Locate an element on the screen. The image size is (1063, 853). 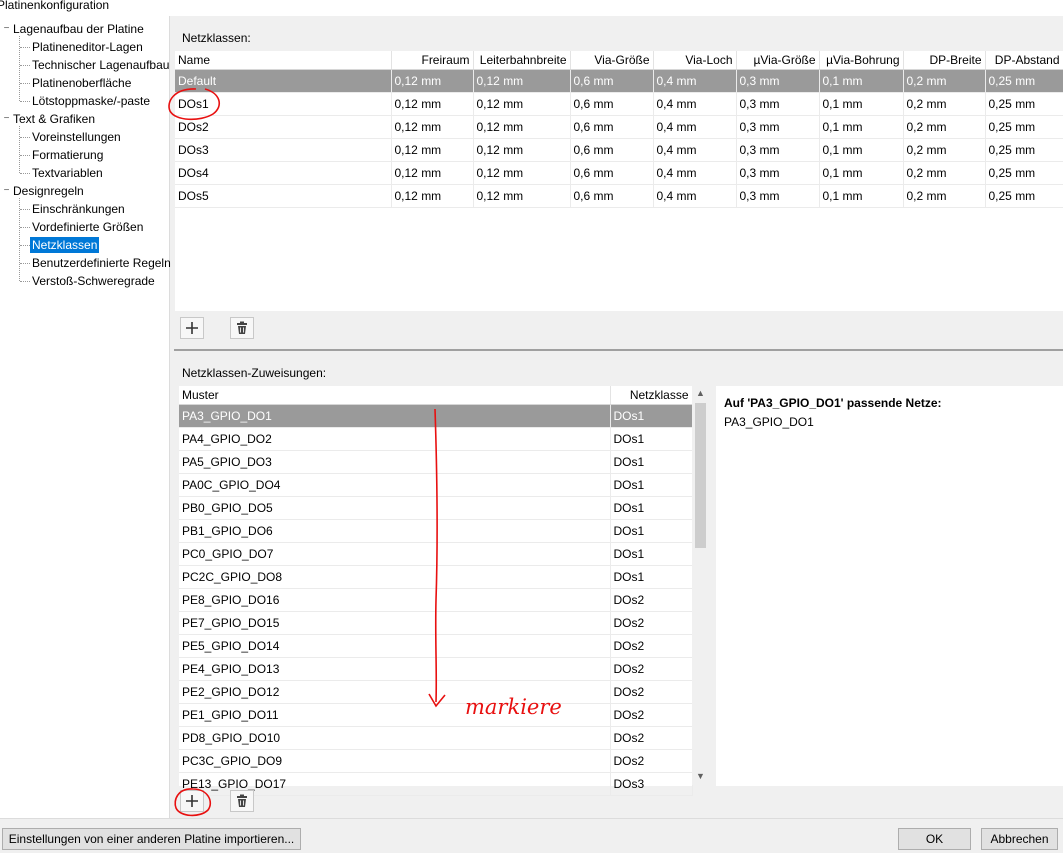
assignment-row: PE1_GPIO_DO11 DOs2 is located at coordinates (436, 715).